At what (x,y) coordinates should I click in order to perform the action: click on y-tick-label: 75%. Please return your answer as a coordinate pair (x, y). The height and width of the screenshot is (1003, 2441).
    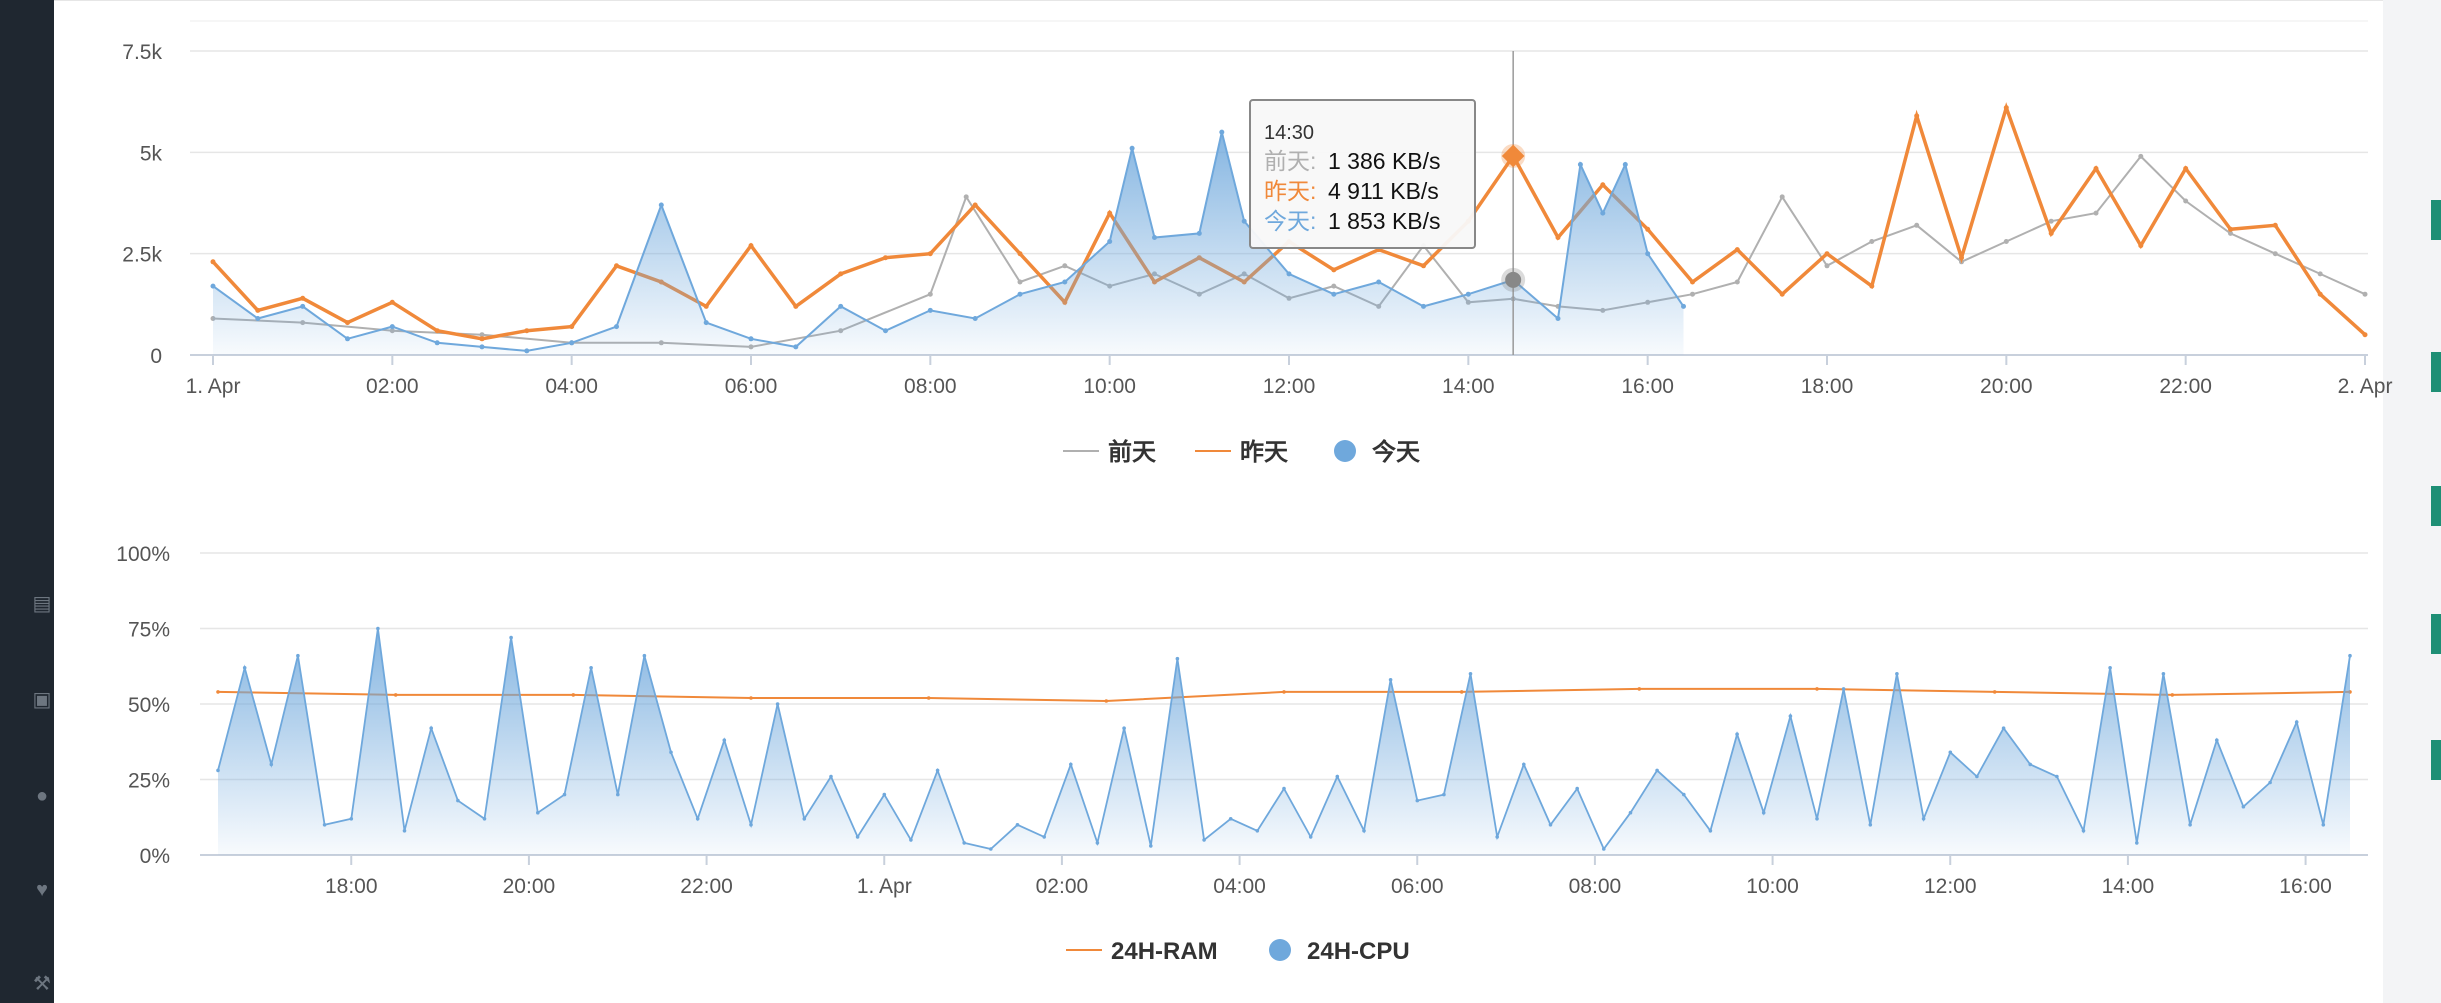
    Looking at the image, I should click on (149, 630).